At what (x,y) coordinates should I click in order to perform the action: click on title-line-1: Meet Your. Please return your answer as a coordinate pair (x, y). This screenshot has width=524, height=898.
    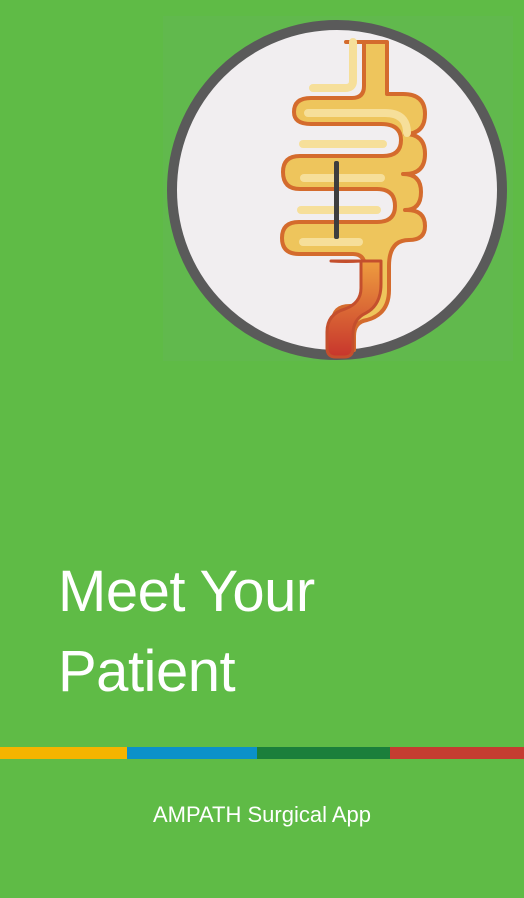
    Looking at the image, I should click on (186, 591).